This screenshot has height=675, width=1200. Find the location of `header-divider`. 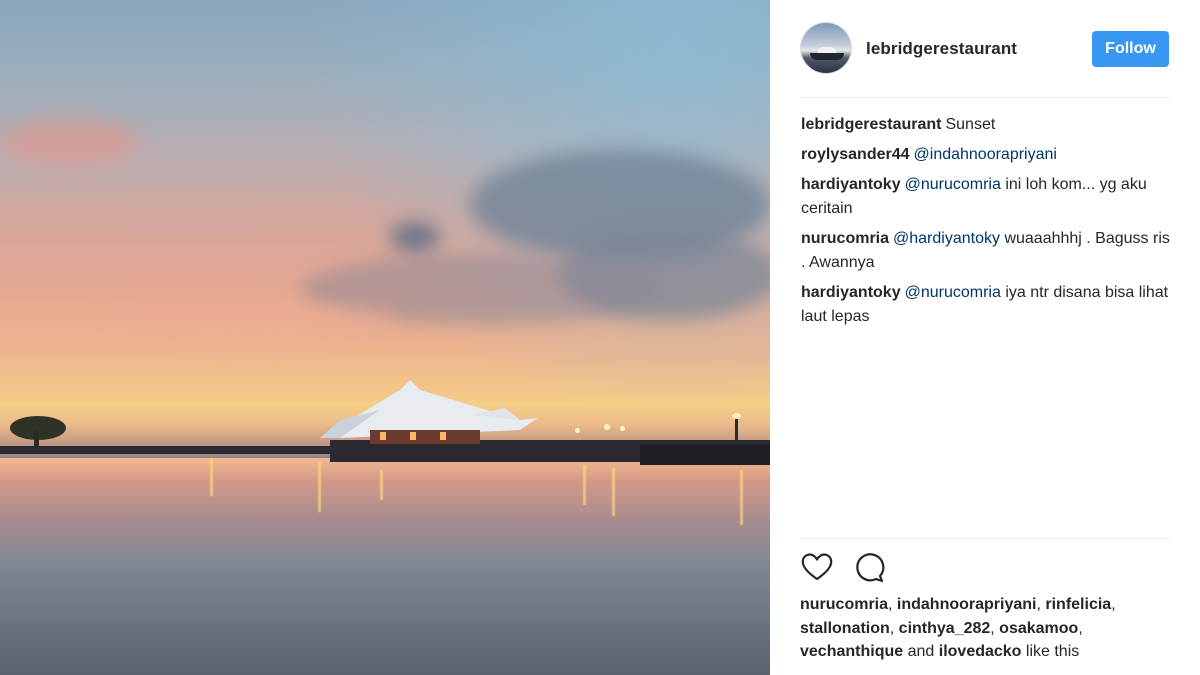

header-divider is located at coordinates (985, 97).